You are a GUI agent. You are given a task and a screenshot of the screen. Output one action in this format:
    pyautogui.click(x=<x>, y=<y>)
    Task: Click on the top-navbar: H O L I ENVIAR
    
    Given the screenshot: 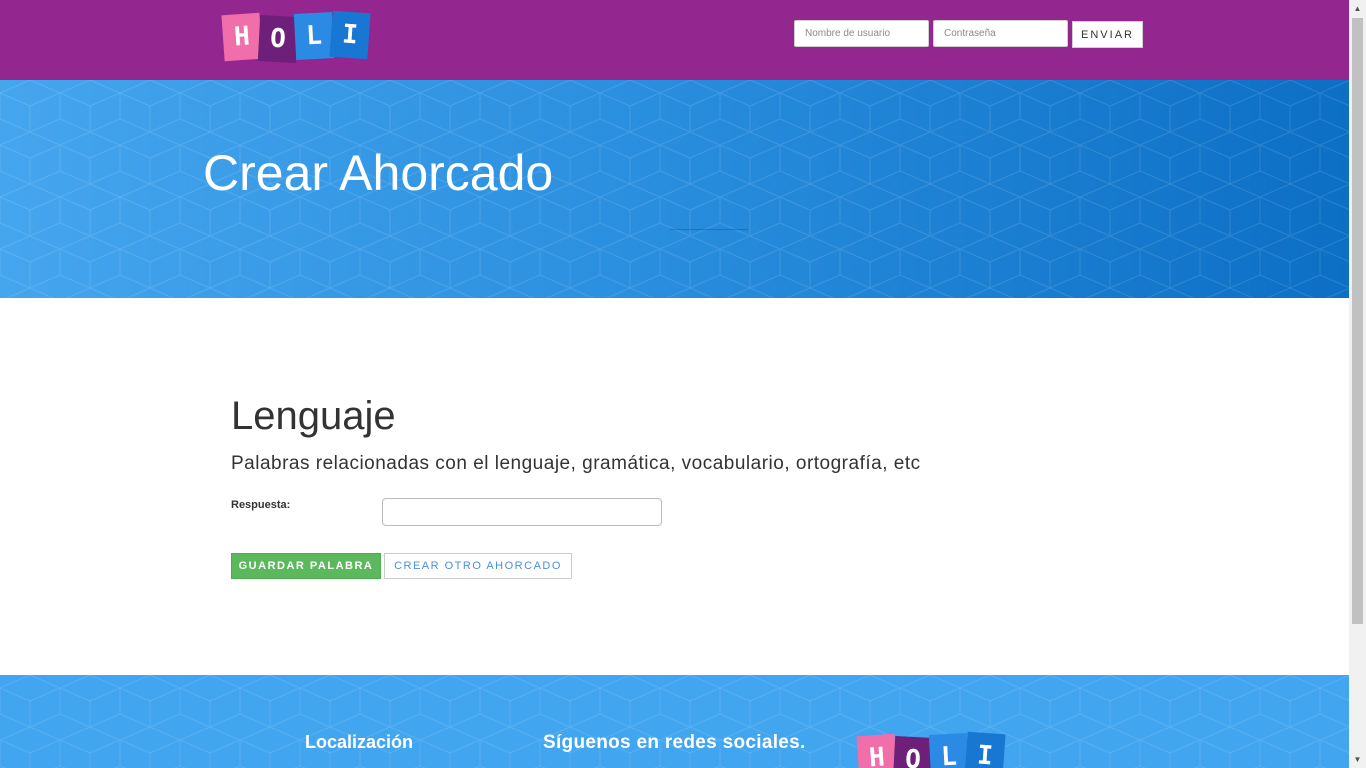 What is the action you would take?
    pyautogui.click(x=674, y=40)
    